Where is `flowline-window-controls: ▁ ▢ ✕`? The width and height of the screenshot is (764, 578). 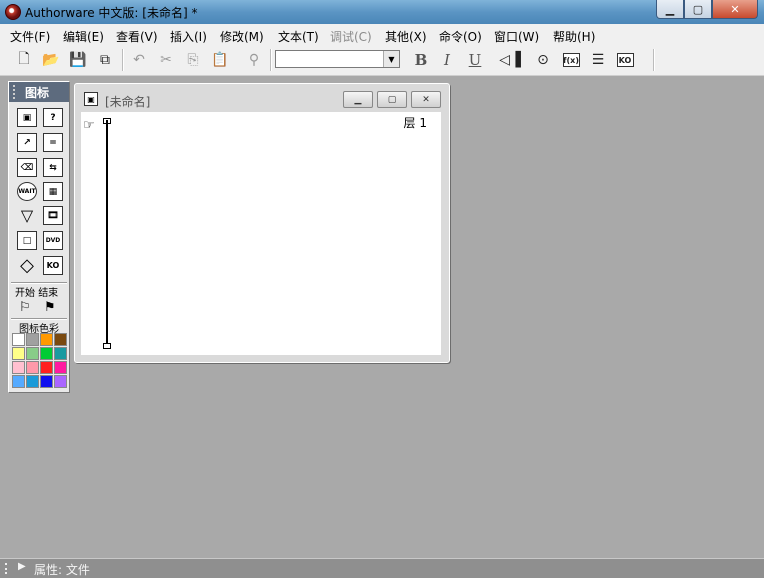 flowline-window-controls: ▁ ▢ ✕ is located at coordinates (392, 99).